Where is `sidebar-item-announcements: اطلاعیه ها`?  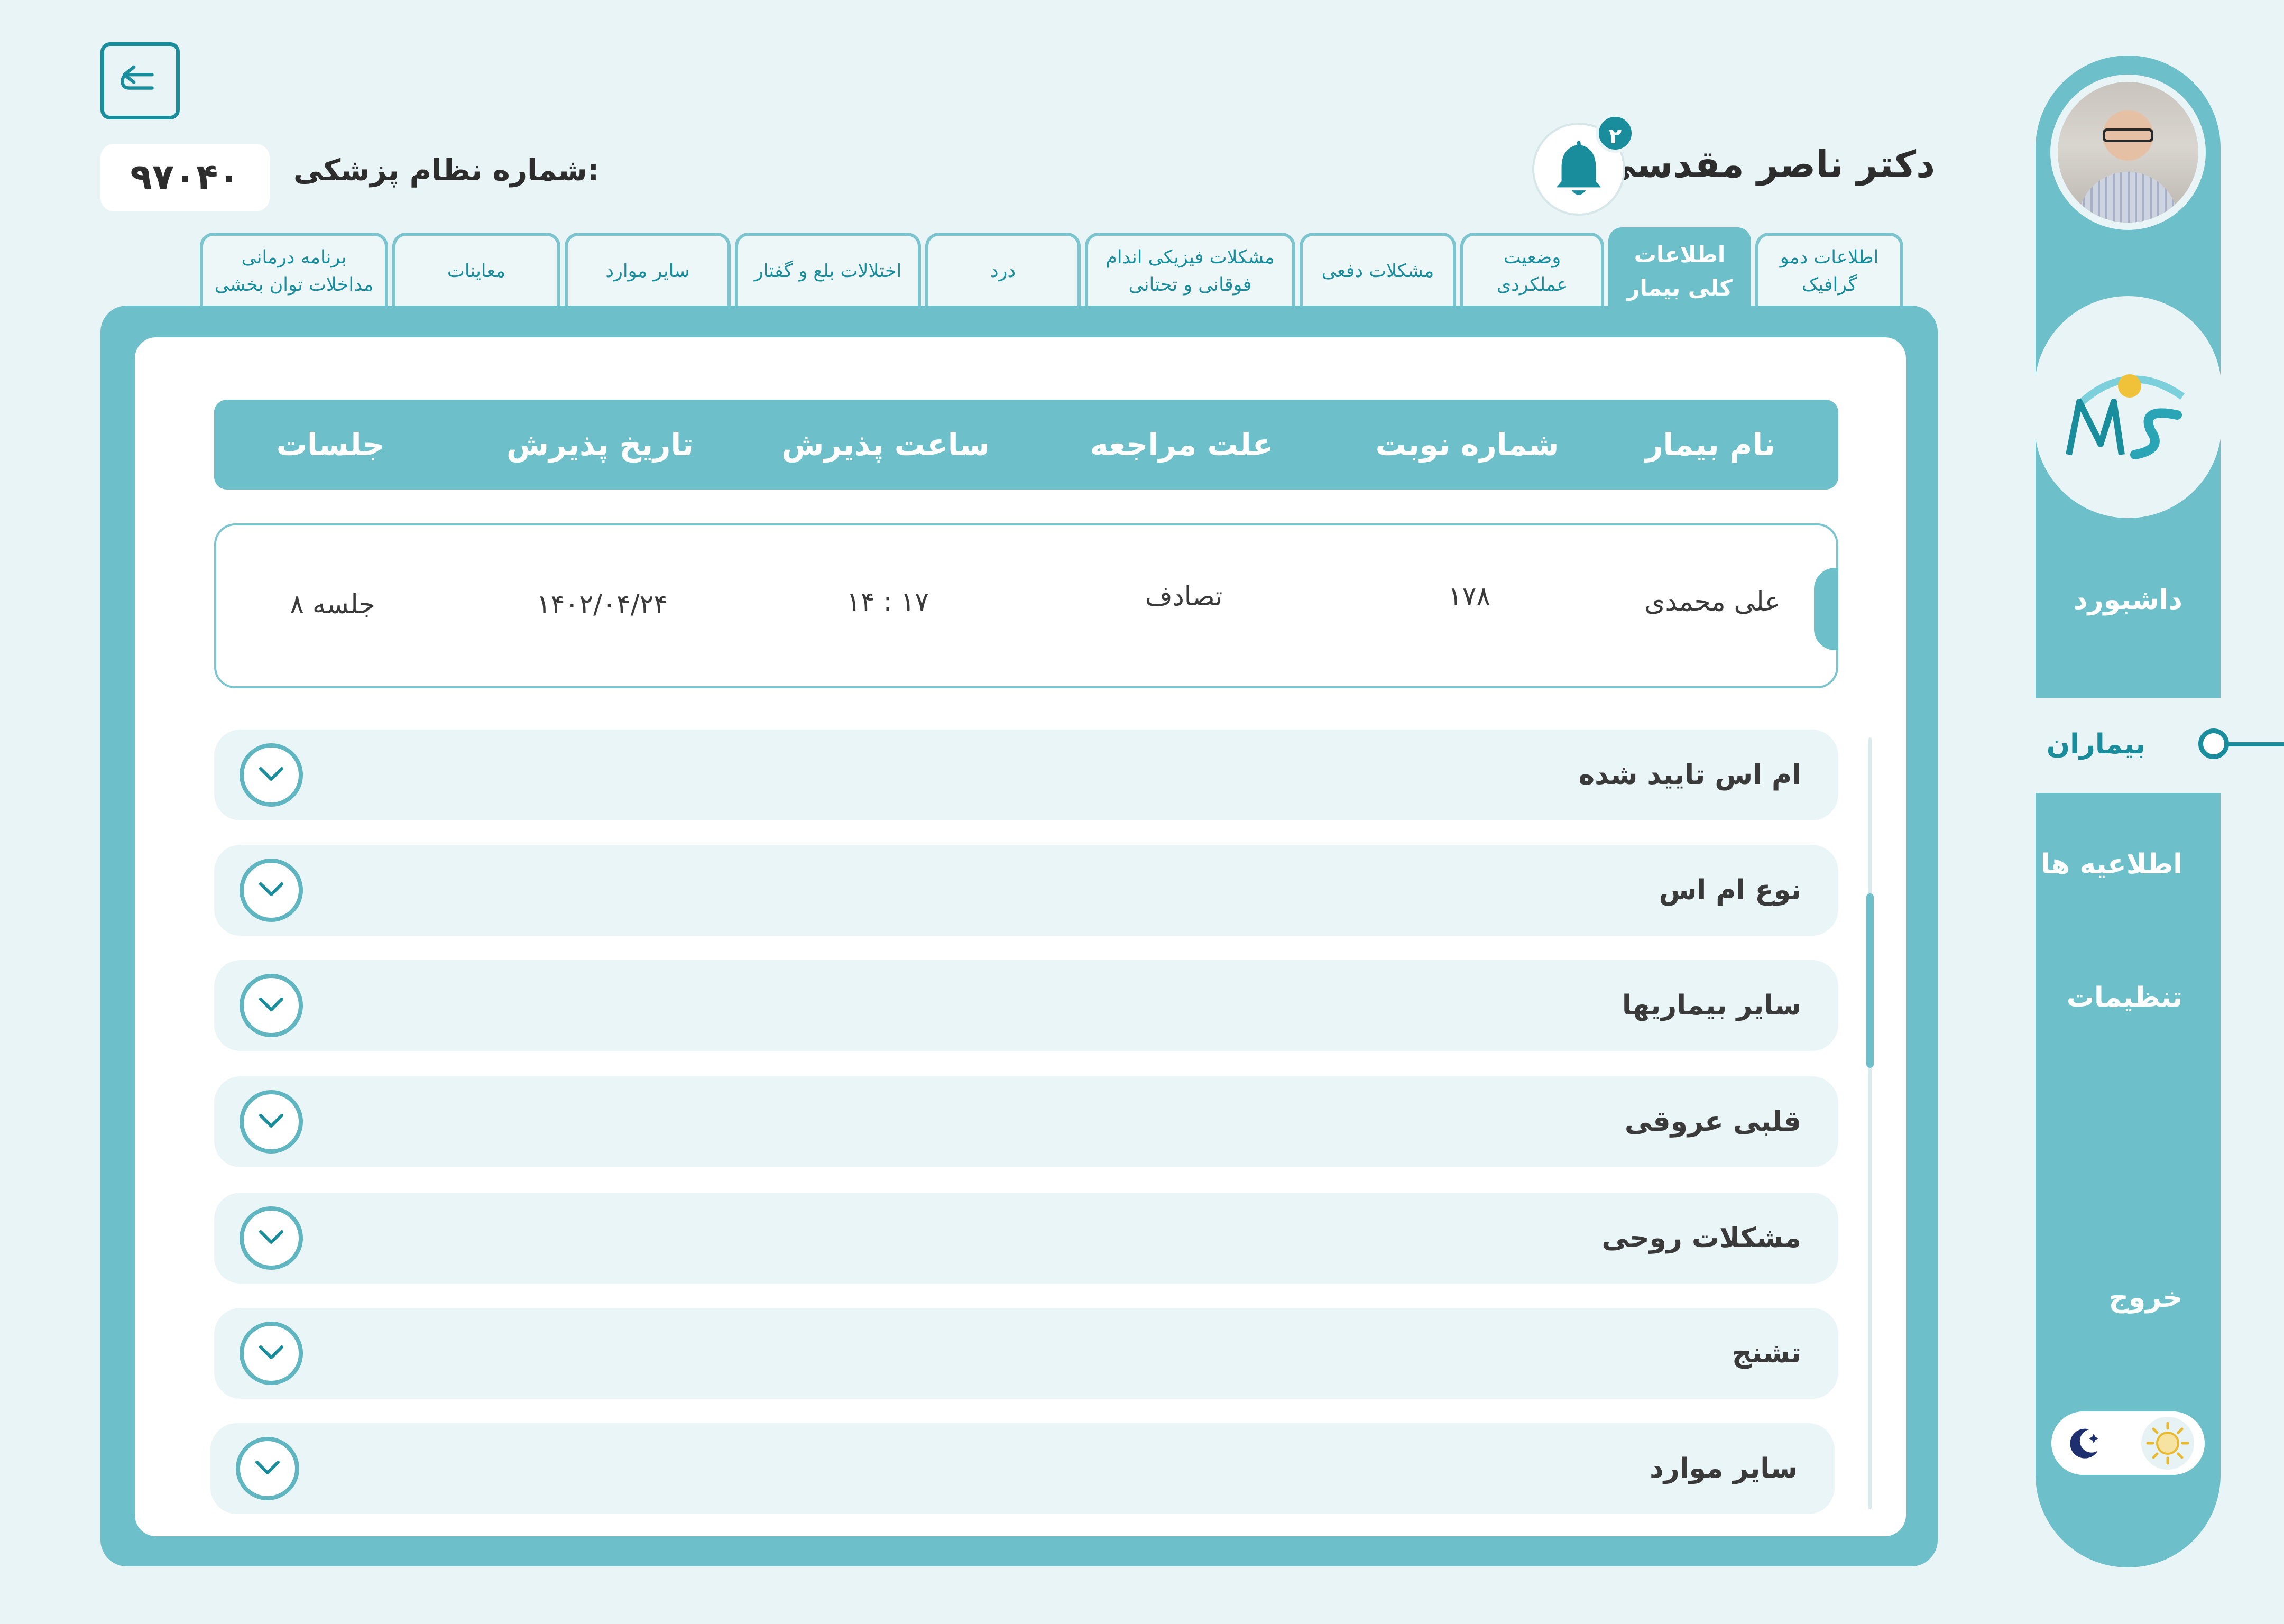
sidebar-item-announcements: اطلاعیه ها is located at coordinates (2111, 864).